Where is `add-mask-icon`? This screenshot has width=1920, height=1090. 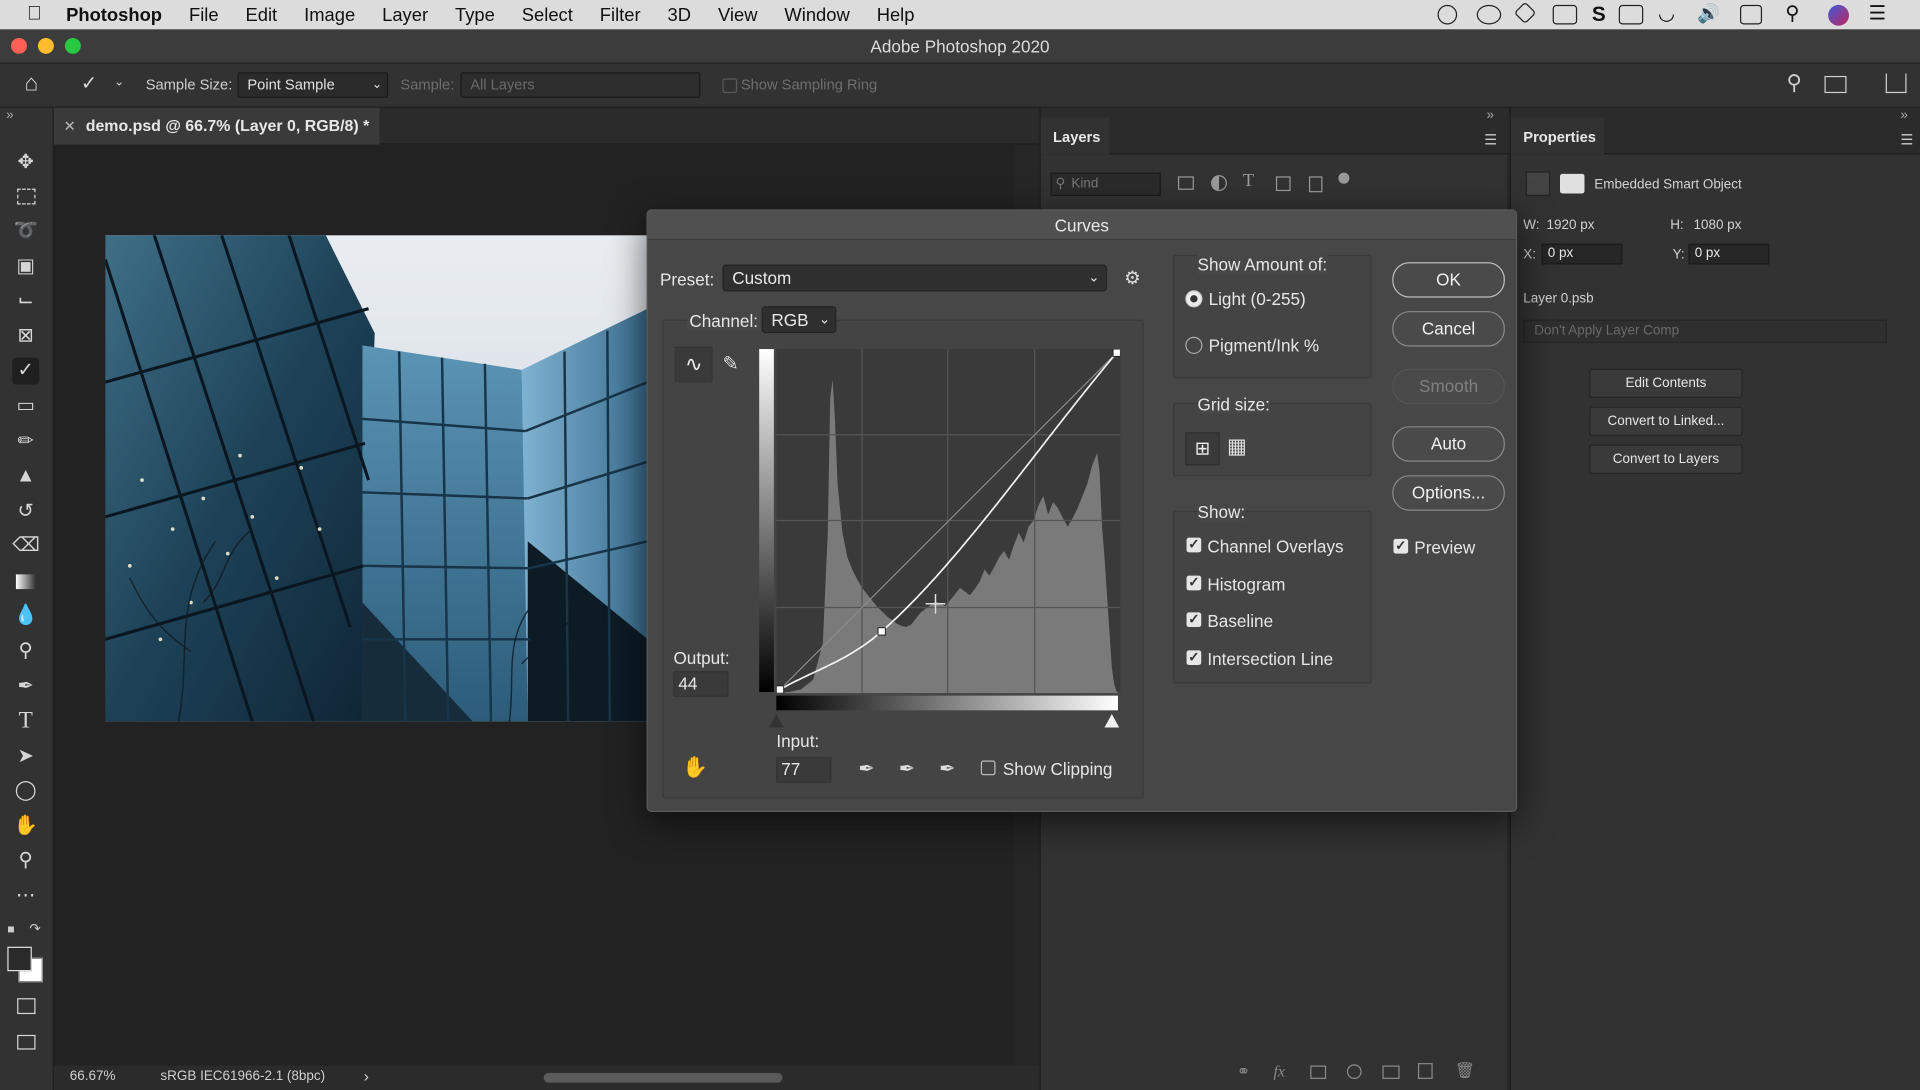
add-mask-icon is located at coordinates (1318, 1072).